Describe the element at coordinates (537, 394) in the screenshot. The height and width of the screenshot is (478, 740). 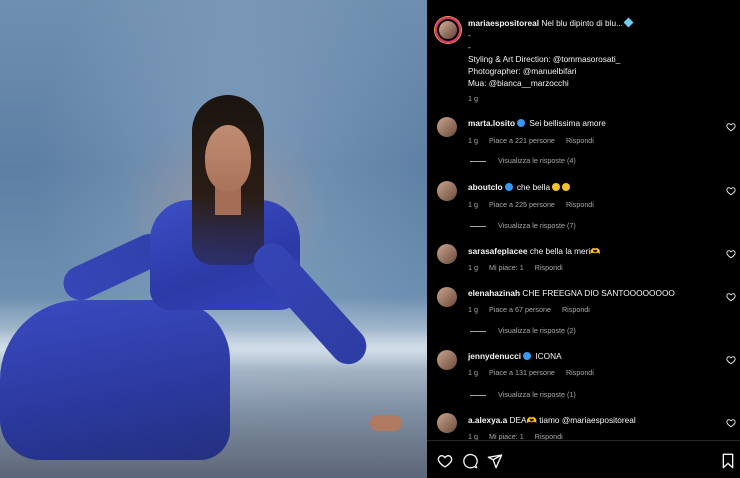
I see `view-replies-label: Visualizza le risposte (1)` at that location.